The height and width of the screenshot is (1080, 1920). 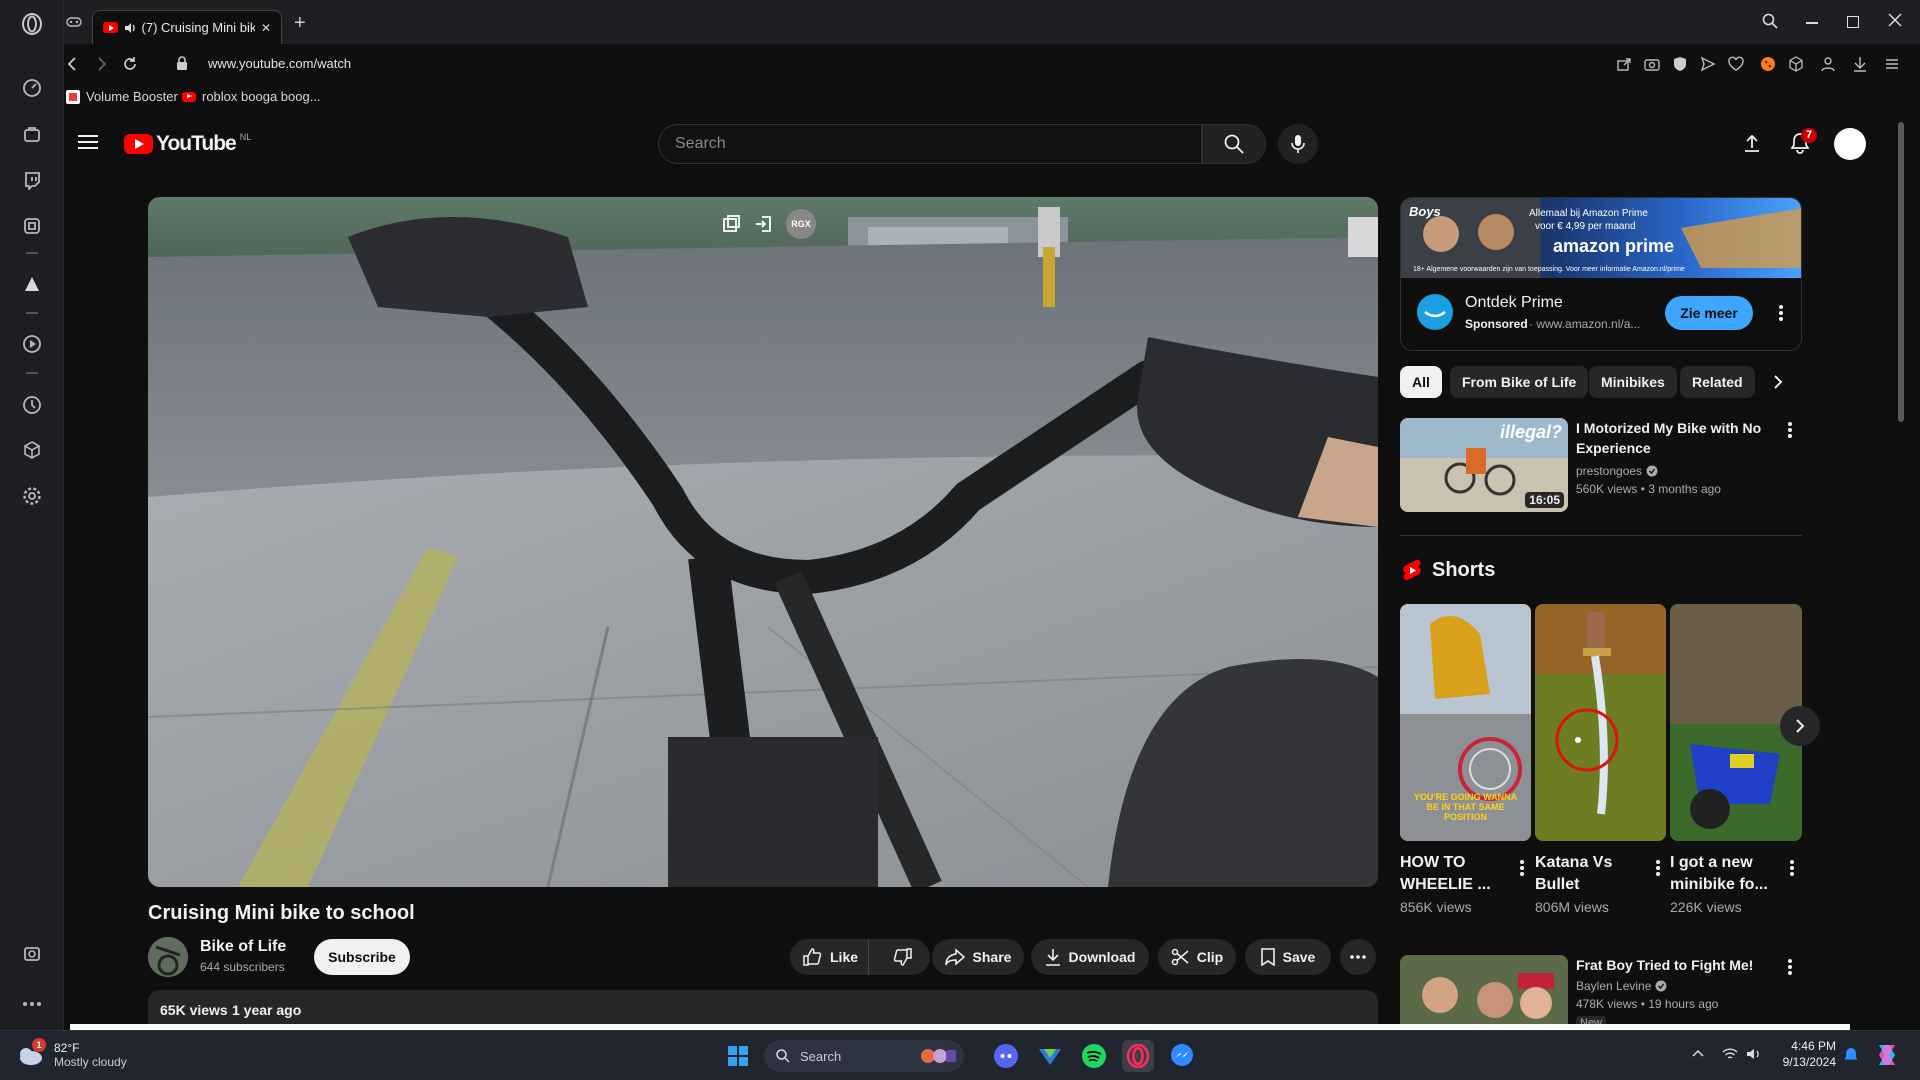 What do you see at coordinates (168, 957) in the screenshot?
I see `channel-avatar` at bounding box center [168, 957].